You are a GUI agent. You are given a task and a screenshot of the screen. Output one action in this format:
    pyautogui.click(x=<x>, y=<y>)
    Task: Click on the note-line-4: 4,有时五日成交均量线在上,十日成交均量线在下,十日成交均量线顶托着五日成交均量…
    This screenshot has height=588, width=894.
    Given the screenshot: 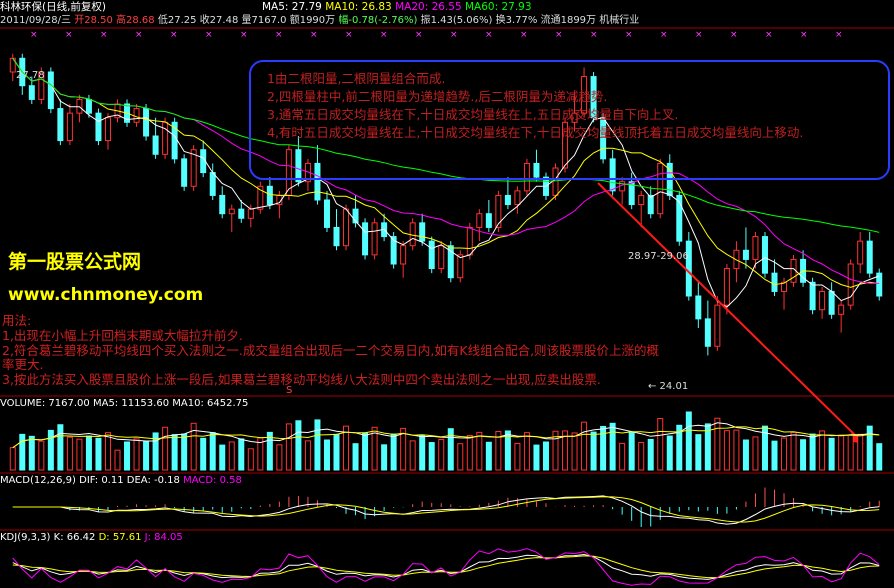 What is the action you would take?
    pyautogui.click(x=535, y=132)
    